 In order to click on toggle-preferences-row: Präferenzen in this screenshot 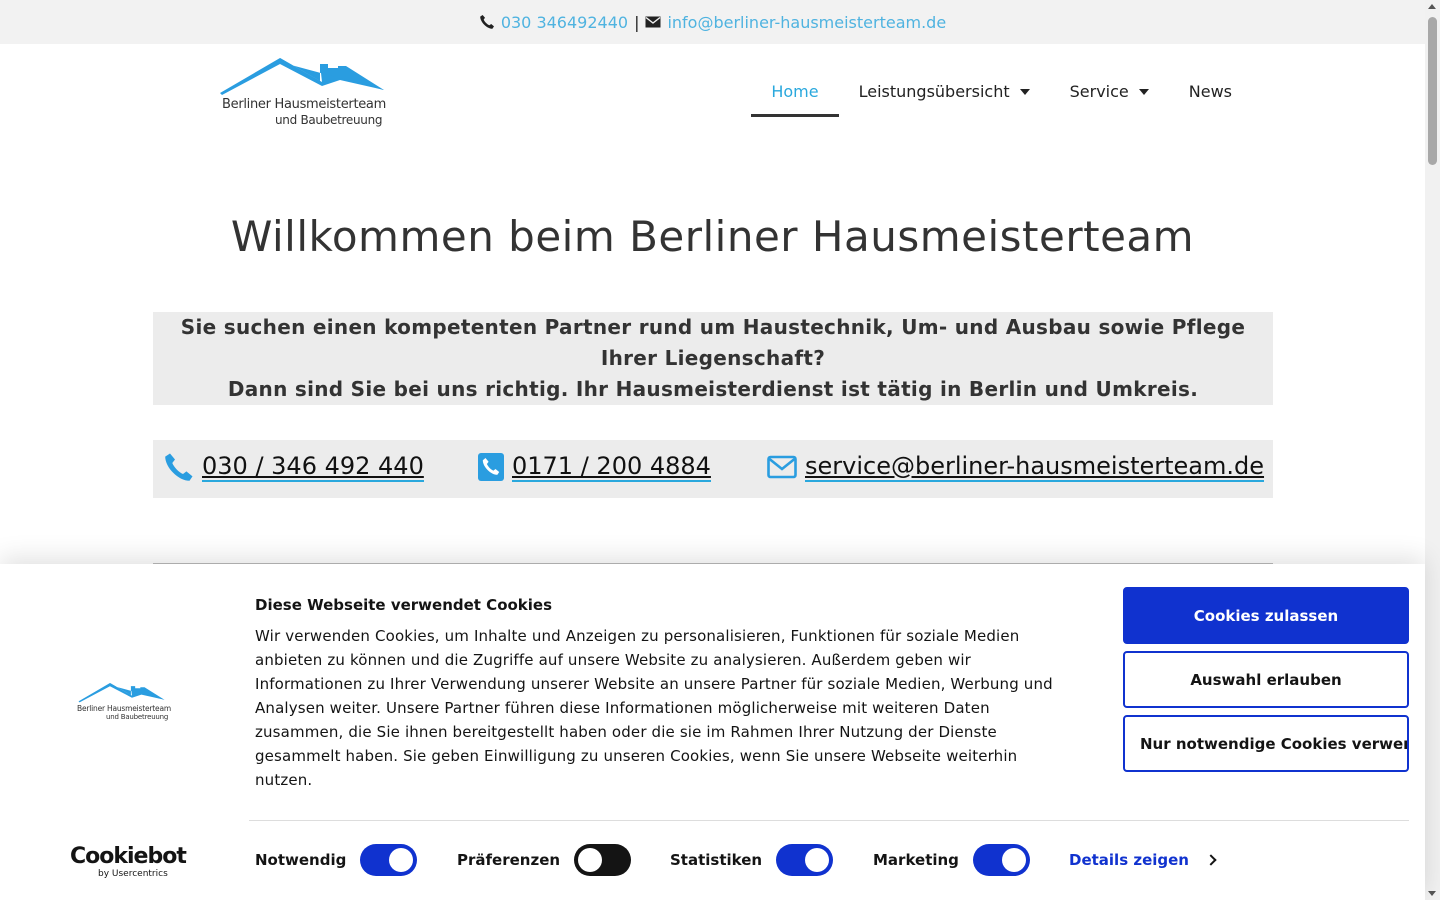, I will do `click(544, 860)`.